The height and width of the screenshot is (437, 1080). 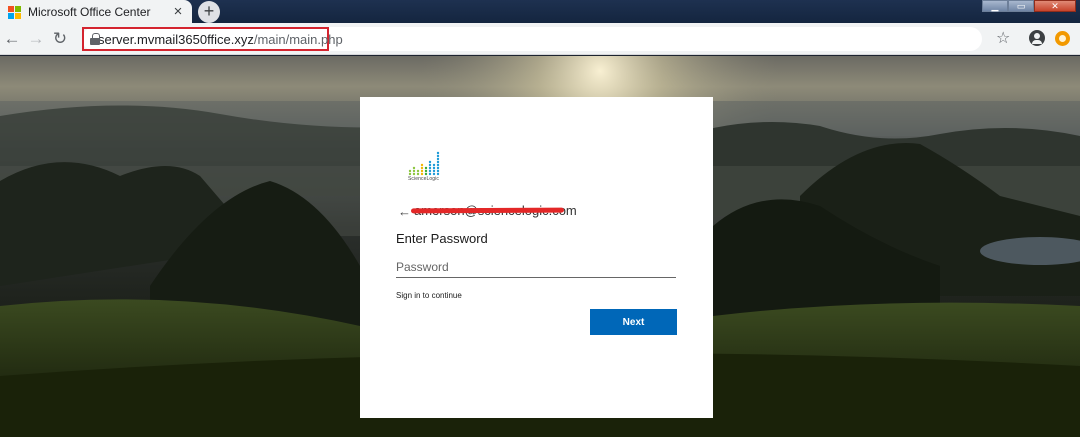 I want to click on bookmark-star-icon: ☆, so click(x=1003, y=38).